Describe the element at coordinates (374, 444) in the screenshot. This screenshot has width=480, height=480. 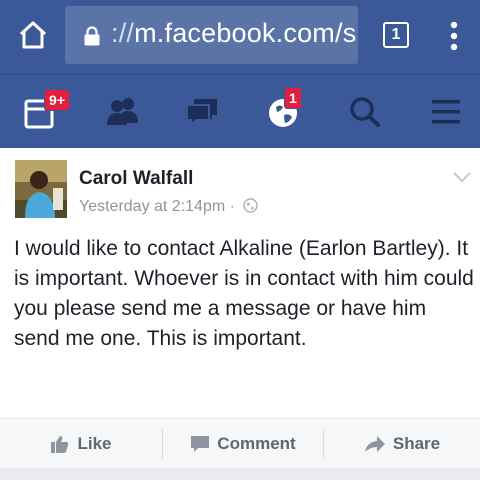
I see `share-icon` at that location.